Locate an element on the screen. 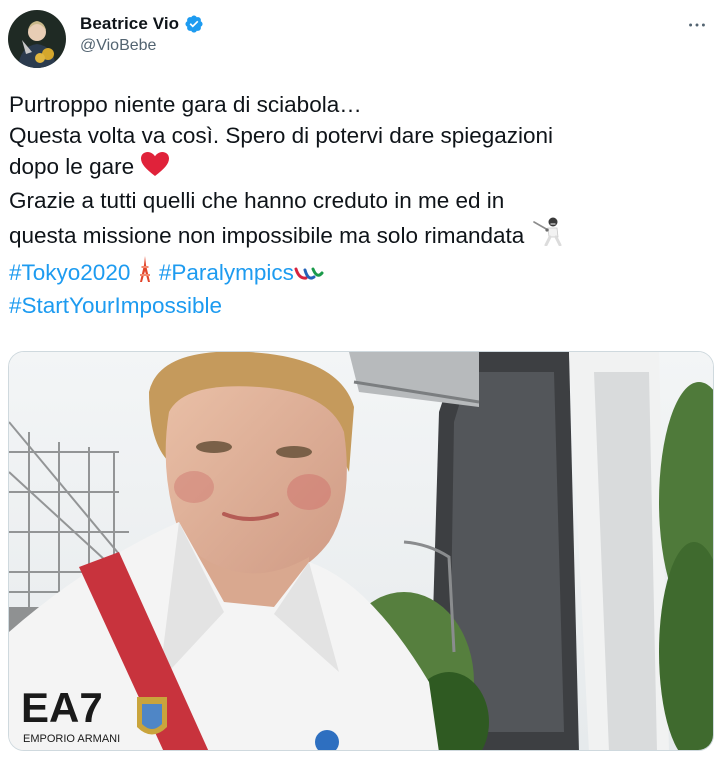 The image size is (720, 761). paralympics-emoji is located at coordinates (309, 276).